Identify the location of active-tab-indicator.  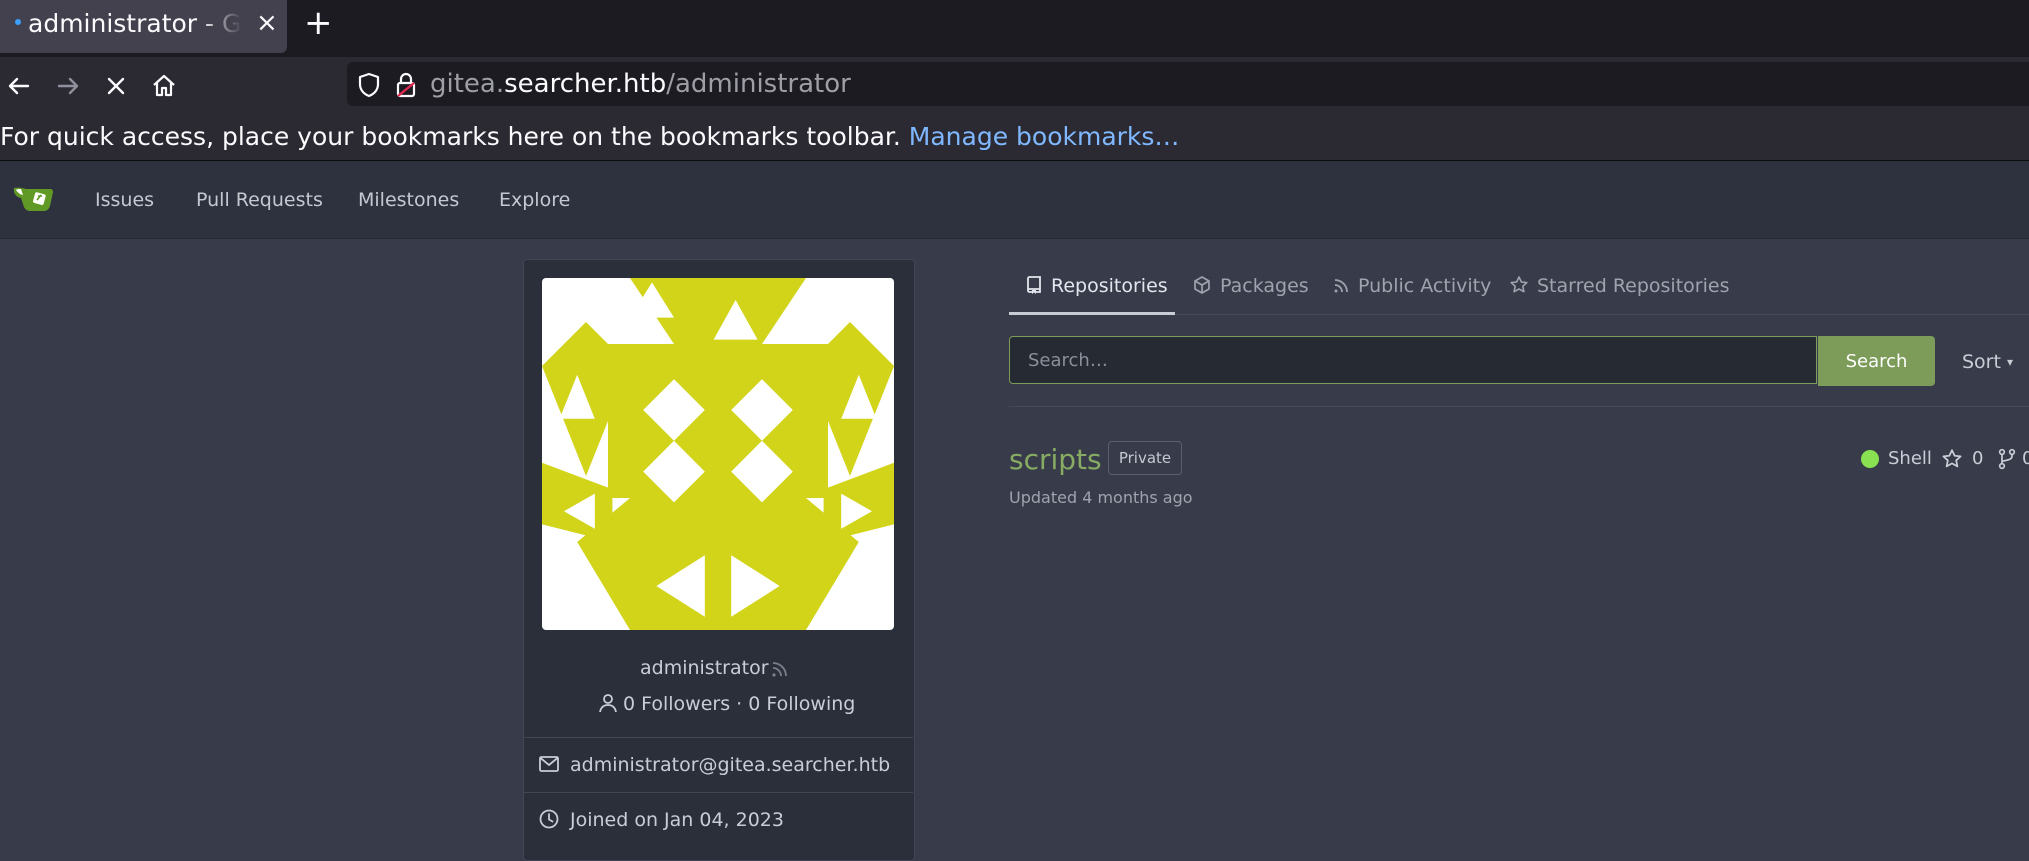
(1092, 313).